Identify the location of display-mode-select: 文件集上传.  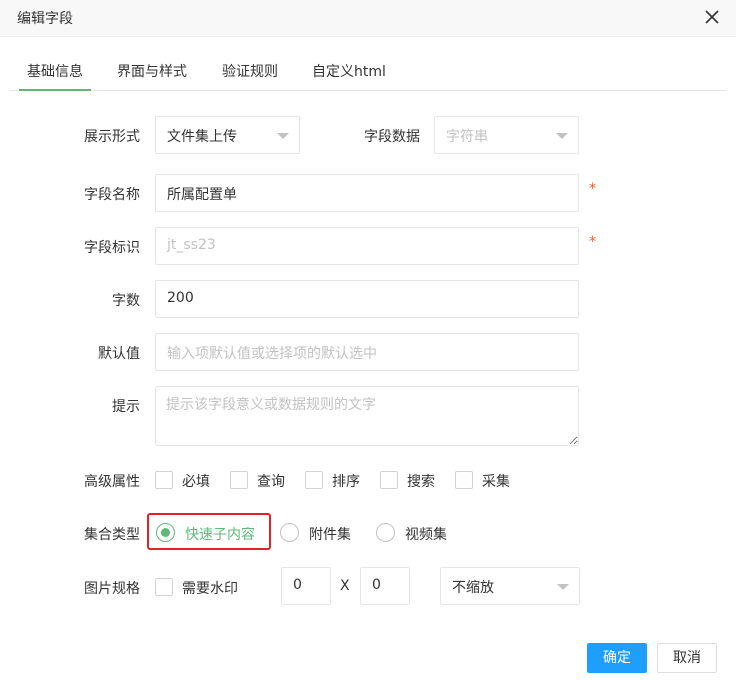
(227, 135).